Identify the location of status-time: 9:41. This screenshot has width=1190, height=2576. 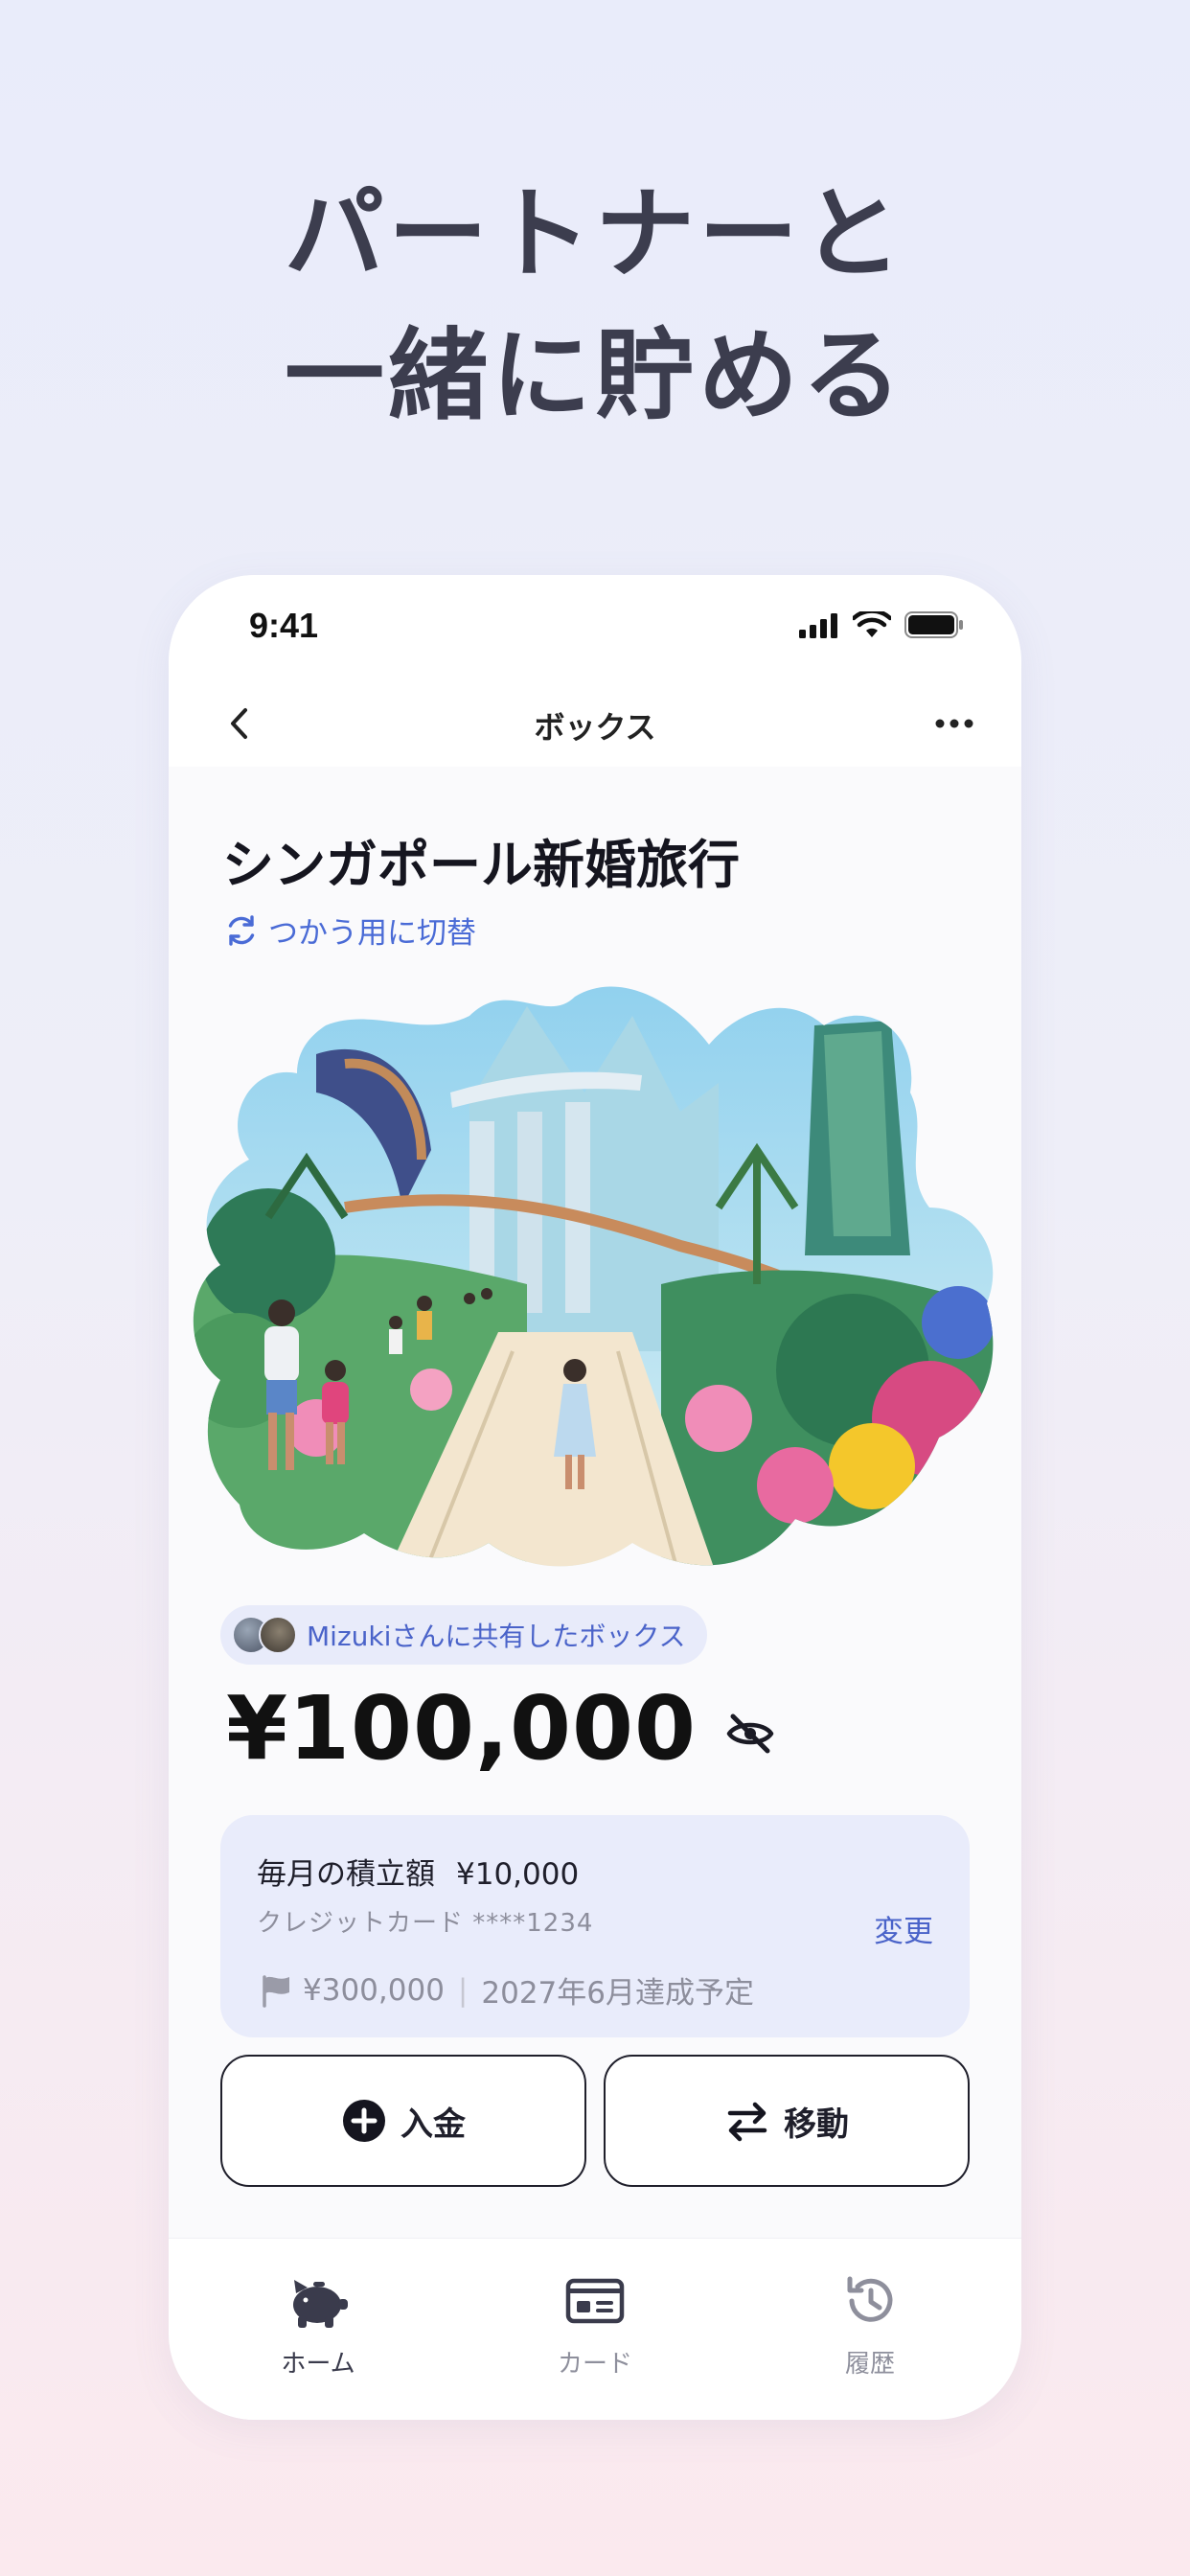
(284, 625).